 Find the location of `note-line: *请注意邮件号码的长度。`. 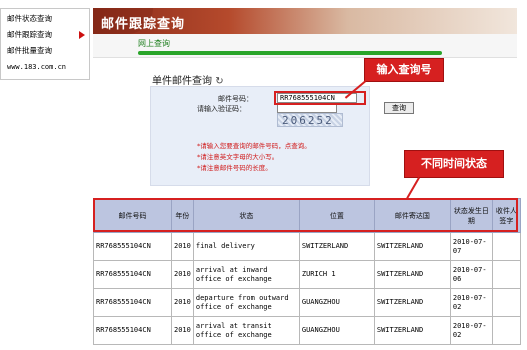

note-line: *请注意邮件号码的长度。 is located at coordinates (234, 168).